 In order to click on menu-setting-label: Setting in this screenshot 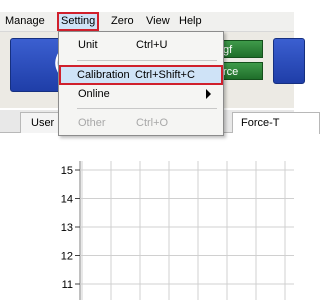, I will do `click(78, 21)`.